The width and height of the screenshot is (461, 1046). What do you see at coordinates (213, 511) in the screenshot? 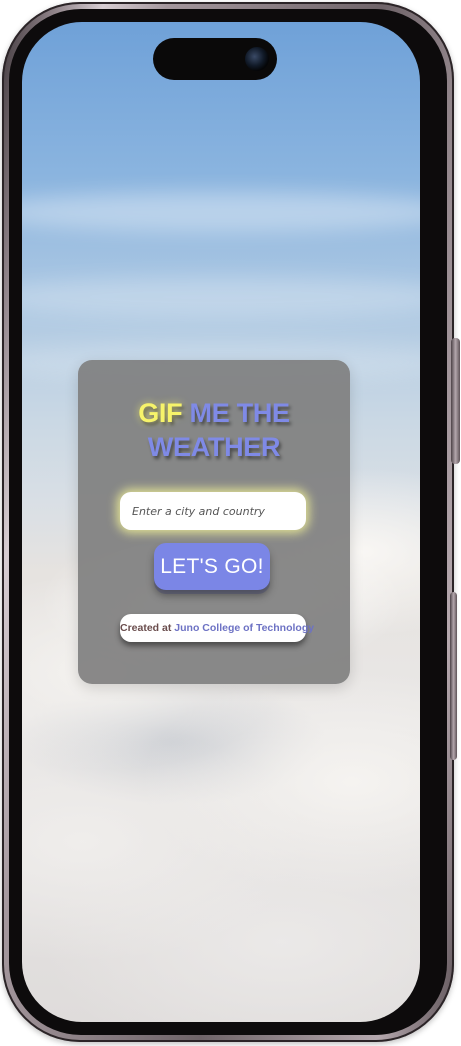
I see `city-search-input` at bounding box center [213, 511].